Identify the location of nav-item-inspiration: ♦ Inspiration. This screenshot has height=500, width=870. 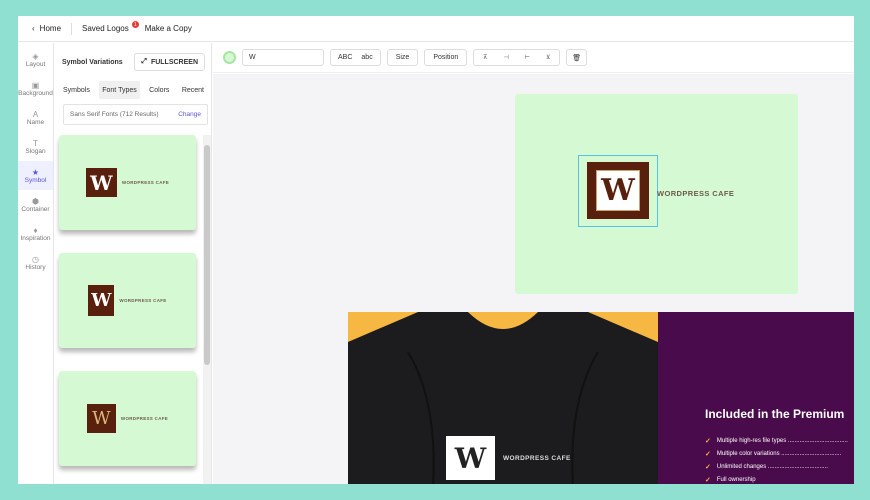
(35, 233).